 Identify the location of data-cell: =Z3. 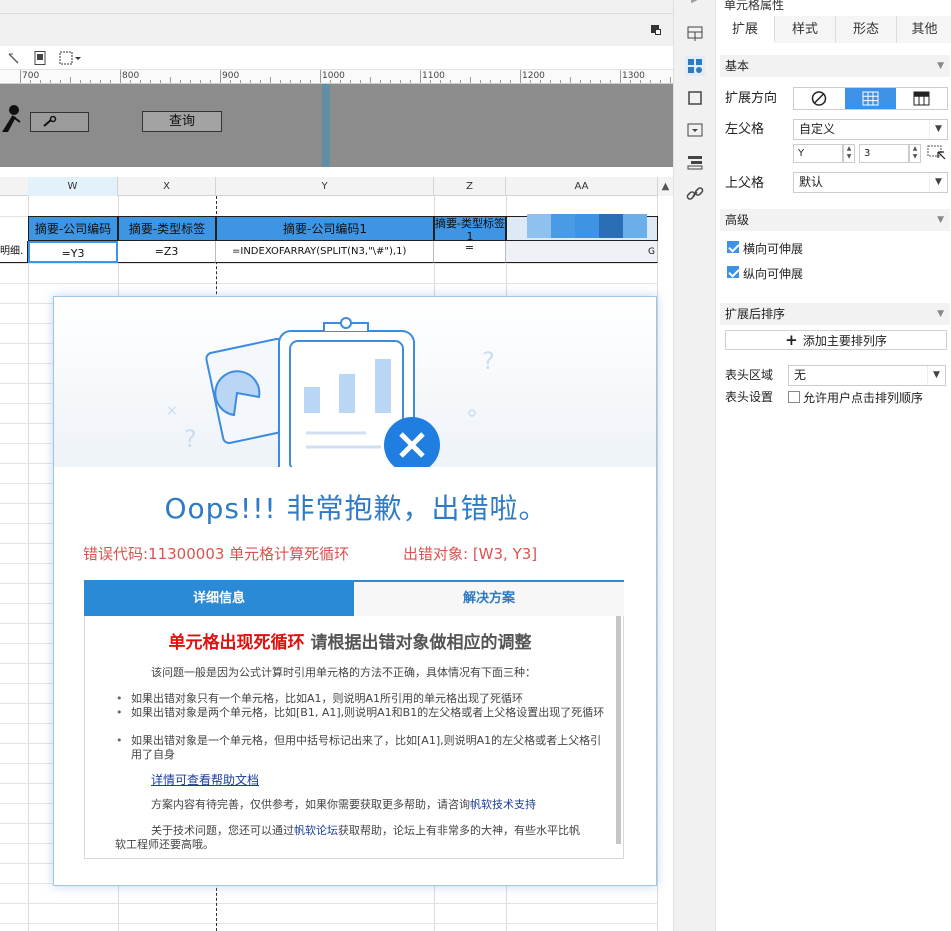
(167, 252).